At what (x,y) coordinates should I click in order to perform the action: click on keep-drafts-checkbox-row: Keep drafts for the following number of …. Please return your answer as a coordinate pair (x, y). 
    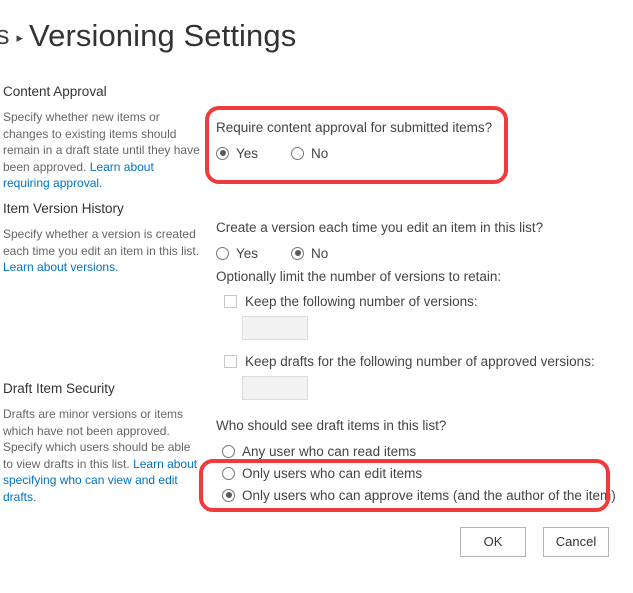
    Looking at the image, I should click on (425, 361).